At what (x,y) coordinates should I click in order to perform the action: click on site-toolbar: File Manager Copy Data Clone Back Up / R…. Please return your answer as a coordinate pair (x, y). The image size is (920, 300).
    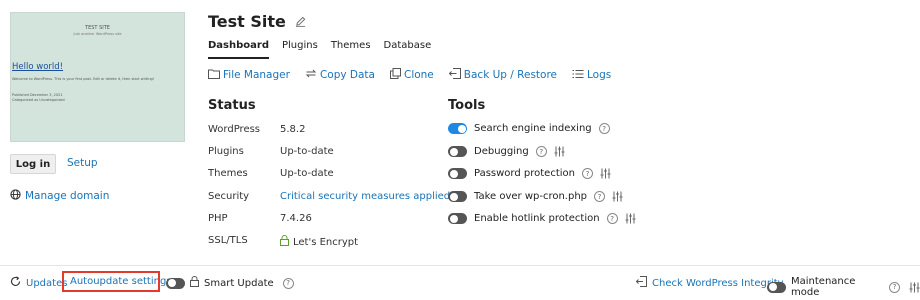
    Looking at the image, I should click on (409, 75).